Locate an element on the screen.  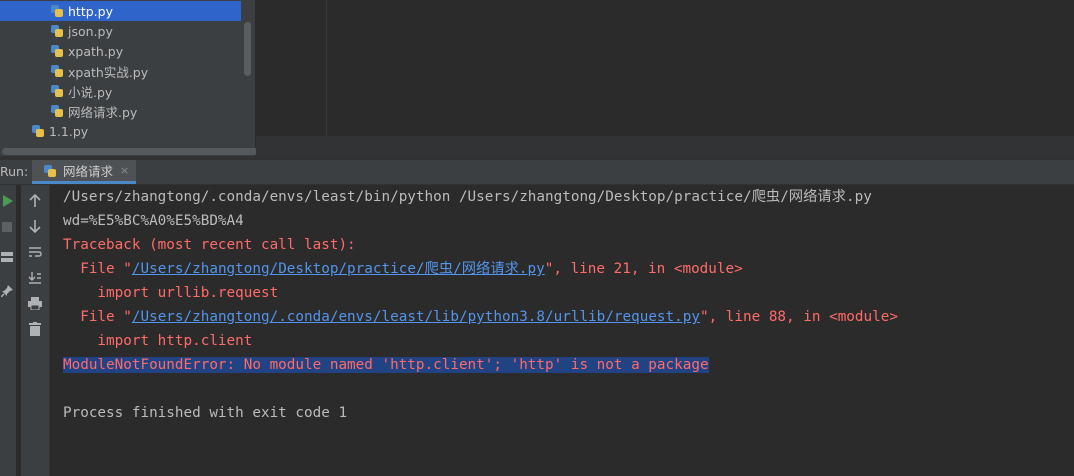
arrow-down-icon is located at coordinates (35, 226).